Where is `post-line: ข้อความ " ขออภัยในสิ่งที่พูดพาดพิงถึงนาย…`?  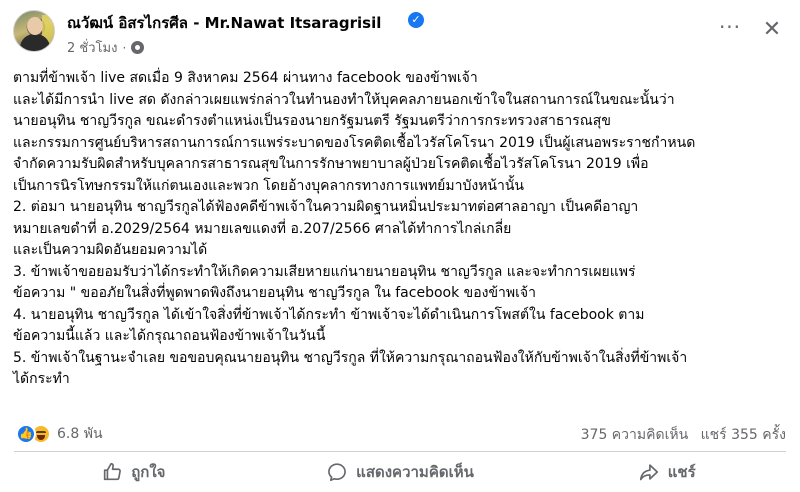
post-line: ข้อความ " ขออภัยในสิ่งที่พูดพาดพิงถึงนาย… is located at coordinates (274, 293).